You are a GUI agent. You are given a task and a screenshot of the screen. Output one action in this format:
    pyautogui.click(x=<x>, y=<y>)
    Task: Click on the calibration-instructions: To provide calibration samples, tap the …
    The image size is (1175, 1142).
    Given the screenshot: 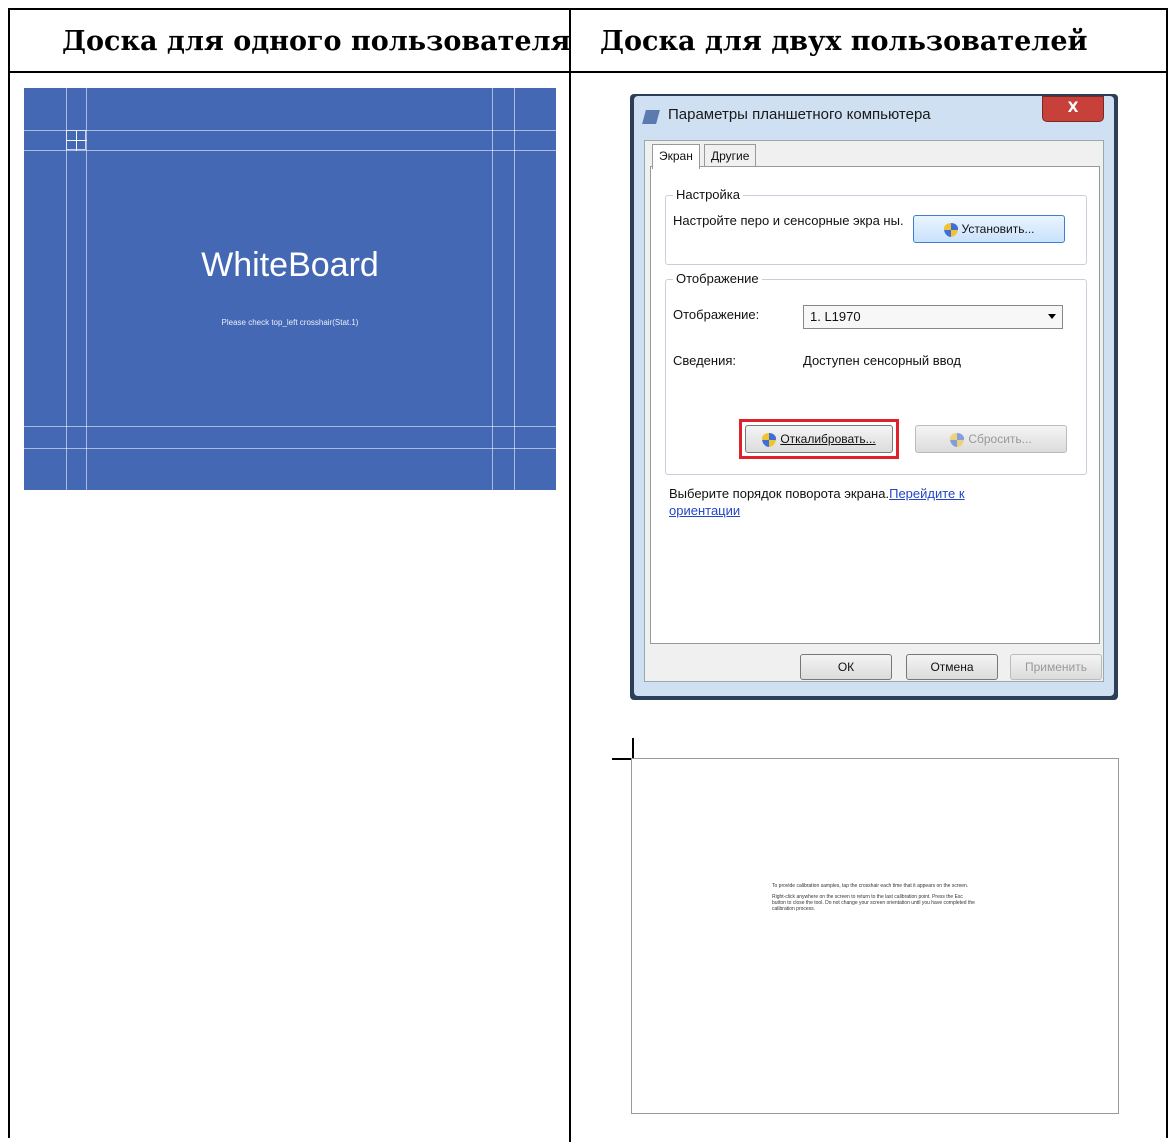 What is the action you would take?
    pyautogui.click(x=874, y=897)
    